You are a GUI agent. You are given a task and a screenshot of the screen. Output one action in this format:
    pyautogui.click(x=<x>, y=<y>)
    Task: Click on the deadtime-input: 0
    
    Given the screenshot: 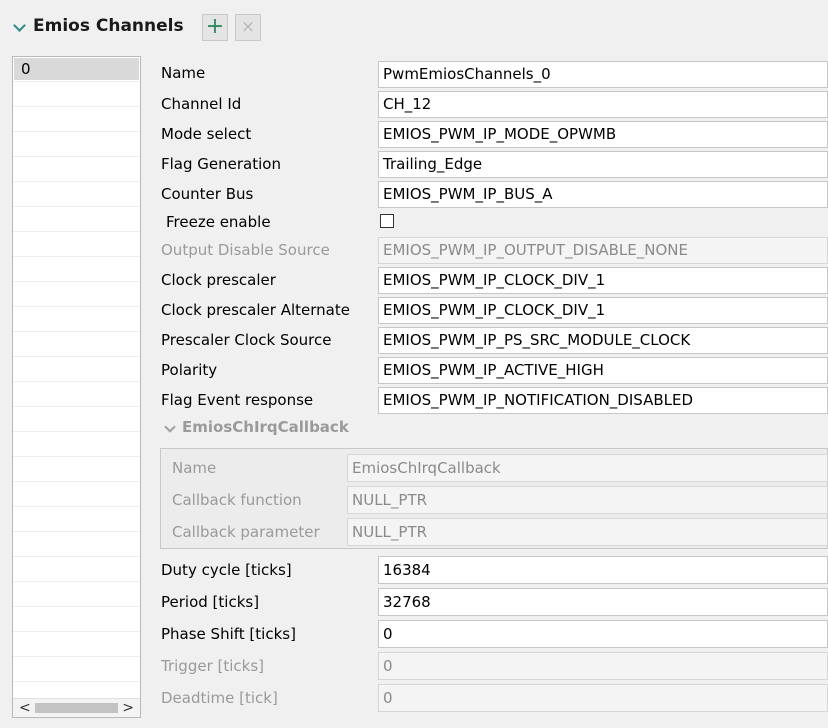 What is the action you would take?
    pyautogui.click(x=603, y=698)
    